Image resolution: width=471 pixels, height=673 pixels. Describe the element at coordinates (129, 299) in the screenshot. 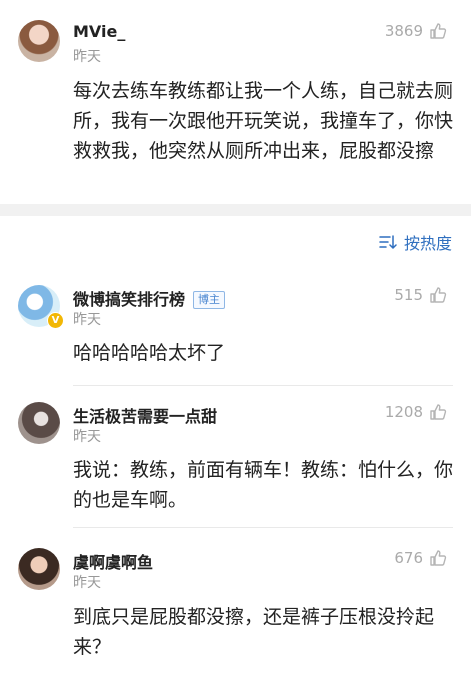

I see `username: 微博搞笑排行榜` at that location.